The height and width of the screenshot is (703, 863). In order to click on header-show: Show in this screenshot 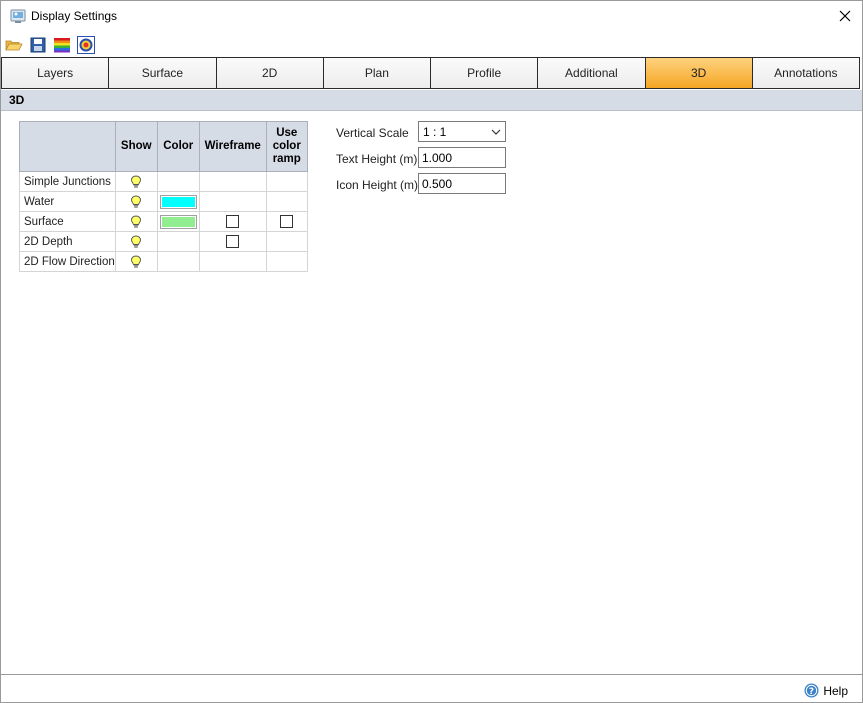, I will do `click(136, 146)`.